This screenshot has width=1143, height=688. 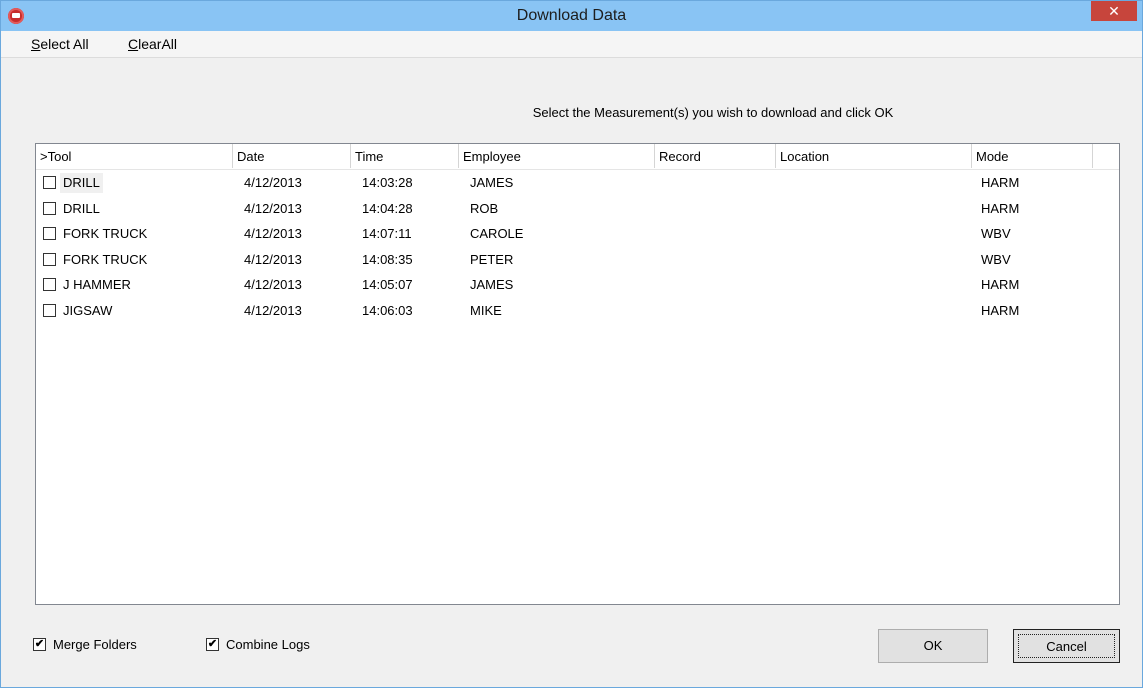 What do you see at coordinates (387, 182) in the screenshot?
I see `cell-time: 14:03:28` at bounding box center [387, 182].